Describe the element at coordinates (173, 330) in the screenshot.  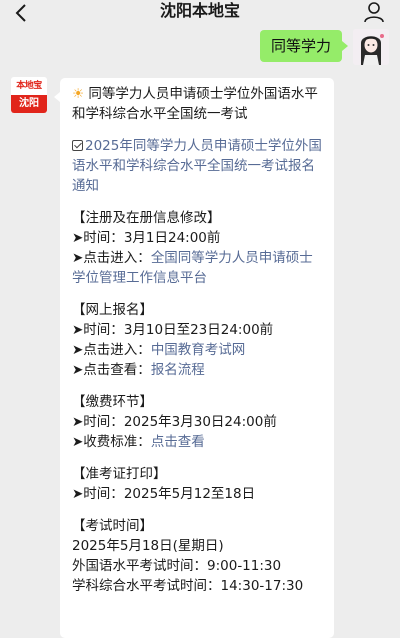
I see `online-time: ➤时间：3月10日至23日24:00前` at that location.